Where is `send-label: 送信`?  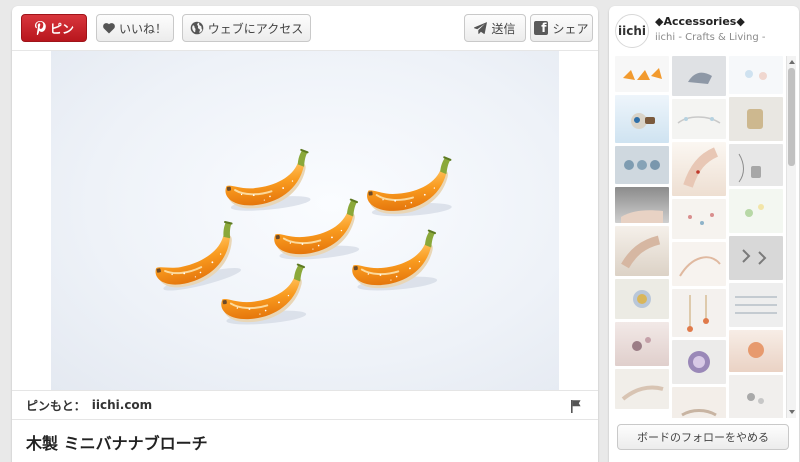 send-label: 送信 is located at coordinates (503, 28).